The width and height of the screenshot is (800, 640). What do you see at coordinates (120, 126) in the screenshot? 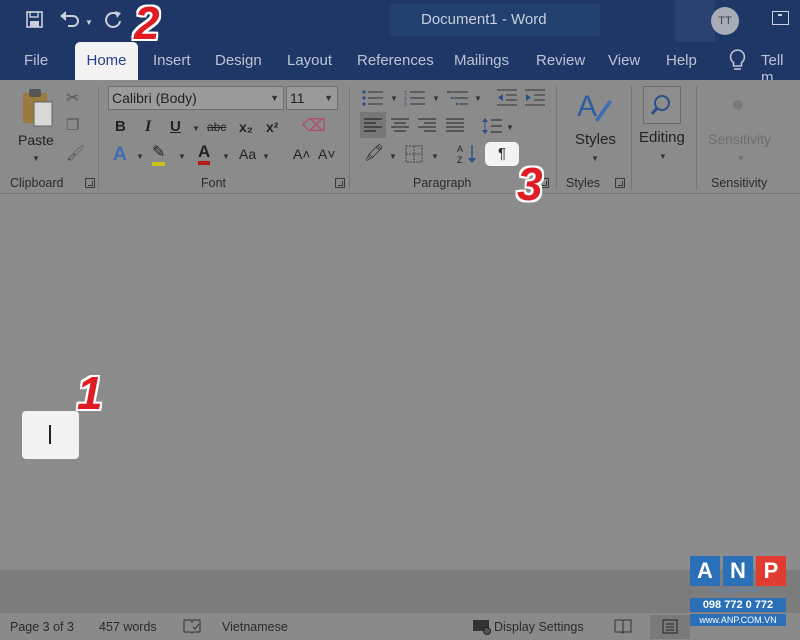
I see `bold-button: B` at bounding box center [120, 126].